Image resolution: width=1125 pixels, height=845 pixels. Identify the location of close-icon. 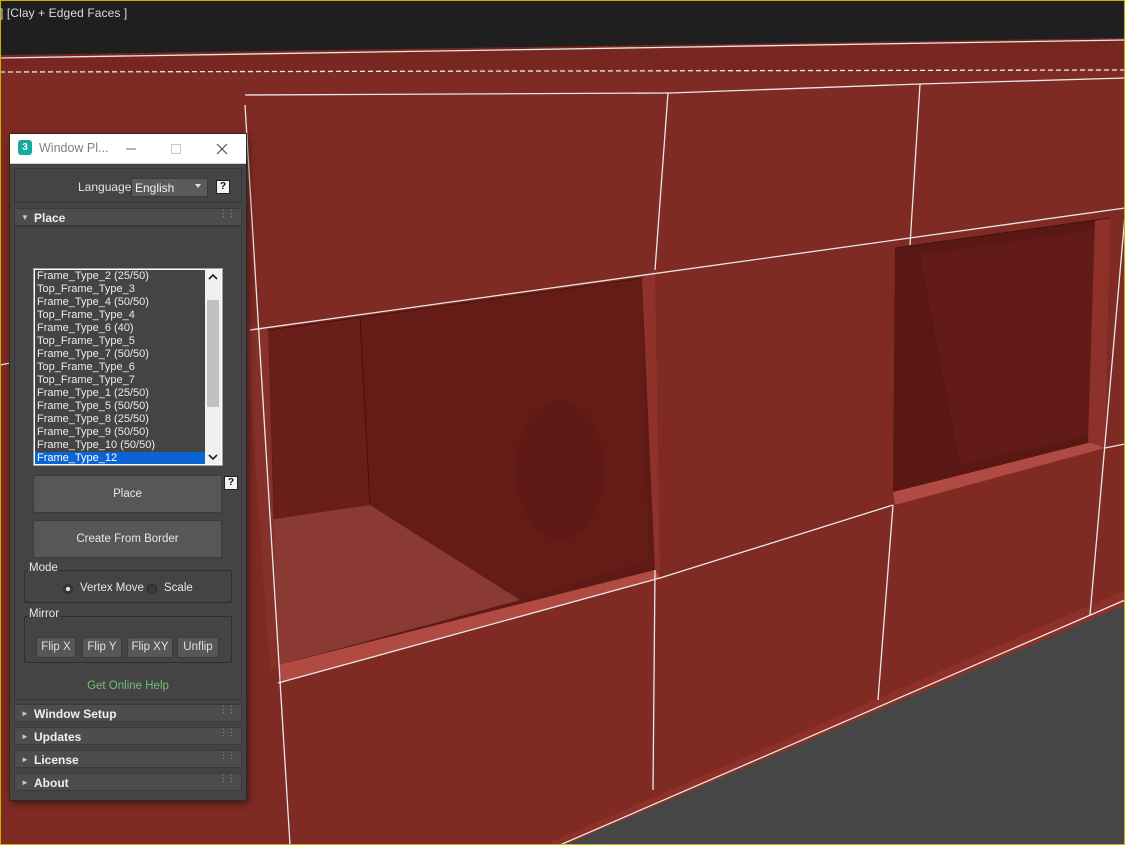
(222, 148).